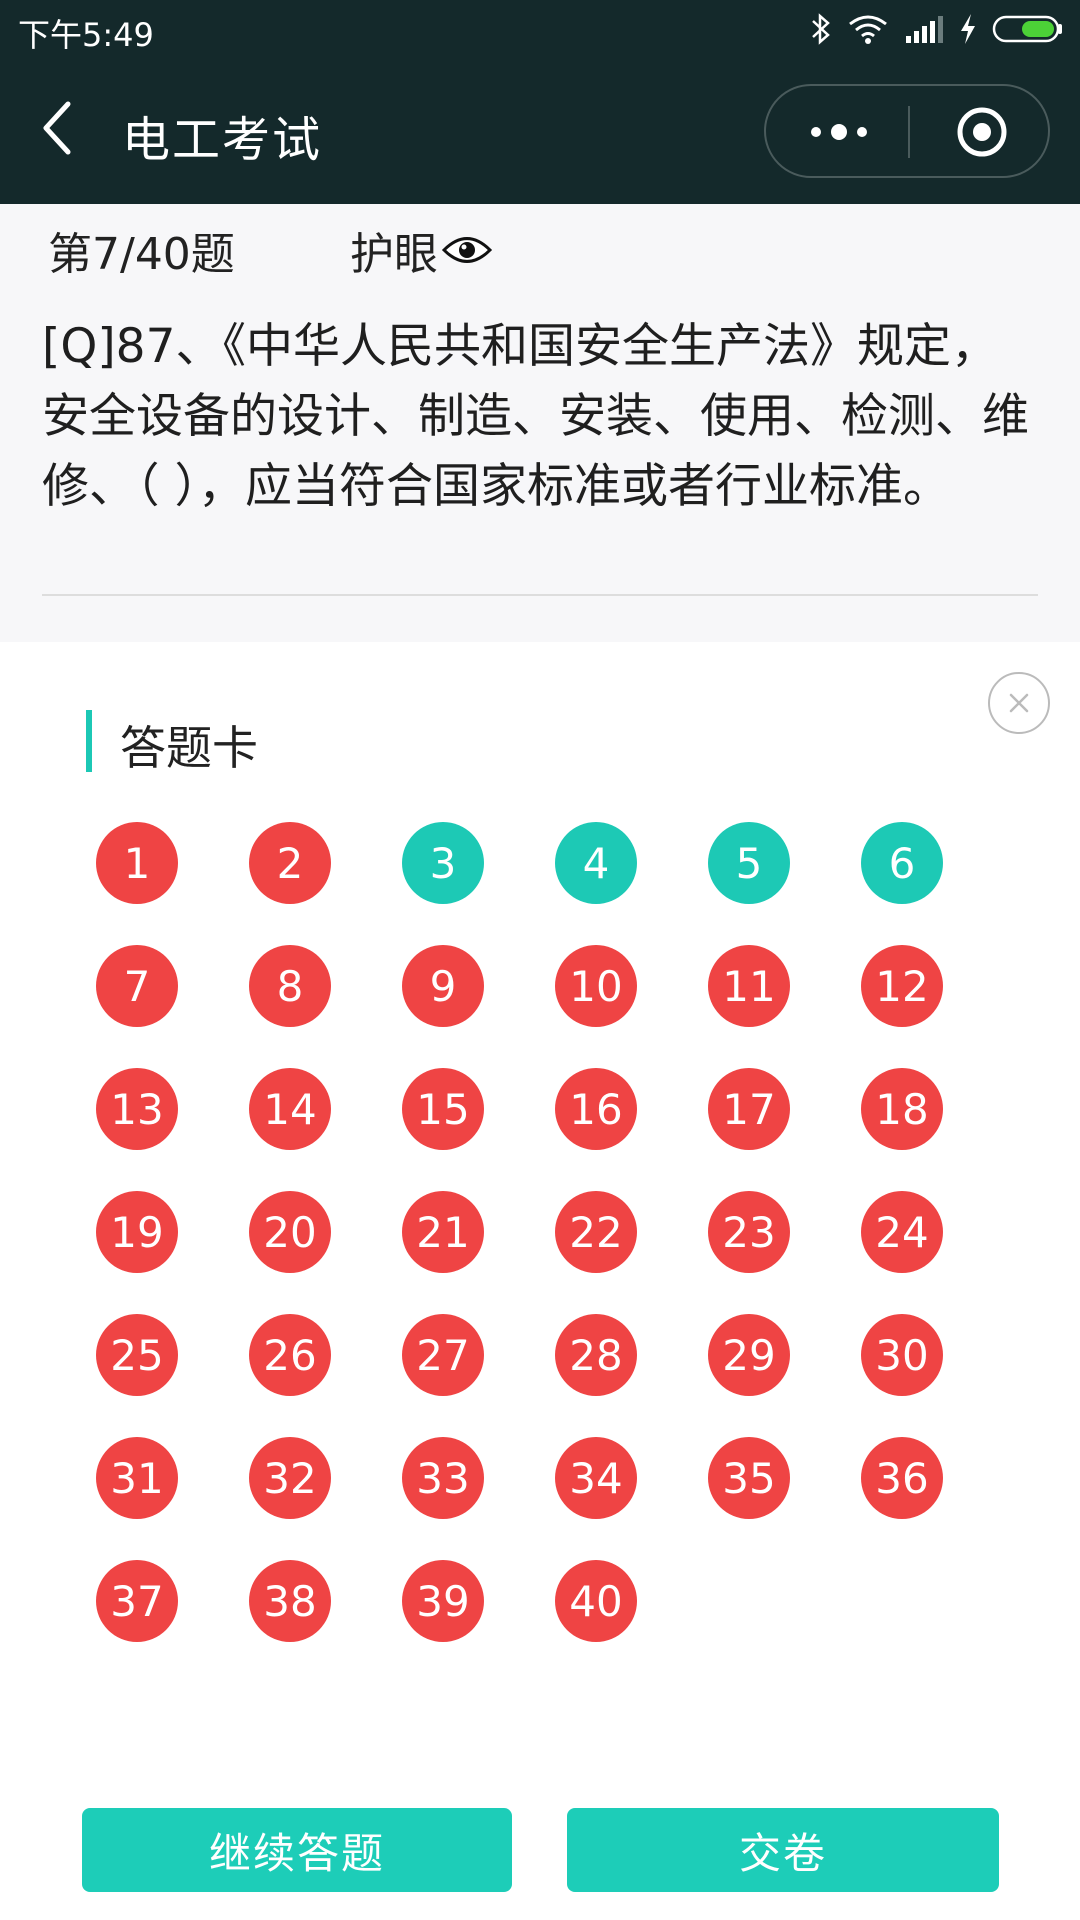  What do you see at coordinates (902, 1109) in the screenshot?
I see `answer-cell-18: 18` at bounding box center [902, 1109].